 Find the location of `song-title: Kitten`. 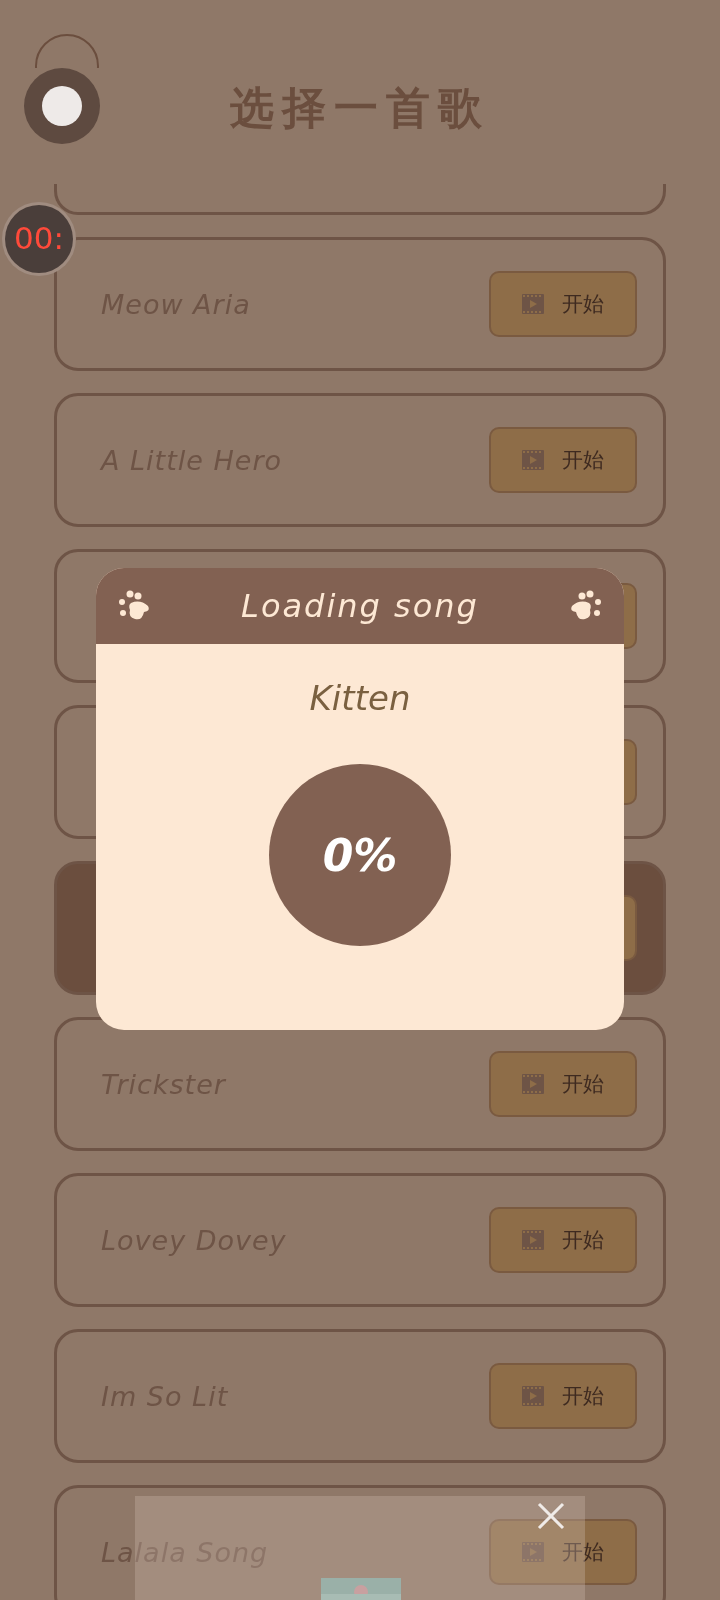

song-title: Kitten is located at coordinates (360, 698).